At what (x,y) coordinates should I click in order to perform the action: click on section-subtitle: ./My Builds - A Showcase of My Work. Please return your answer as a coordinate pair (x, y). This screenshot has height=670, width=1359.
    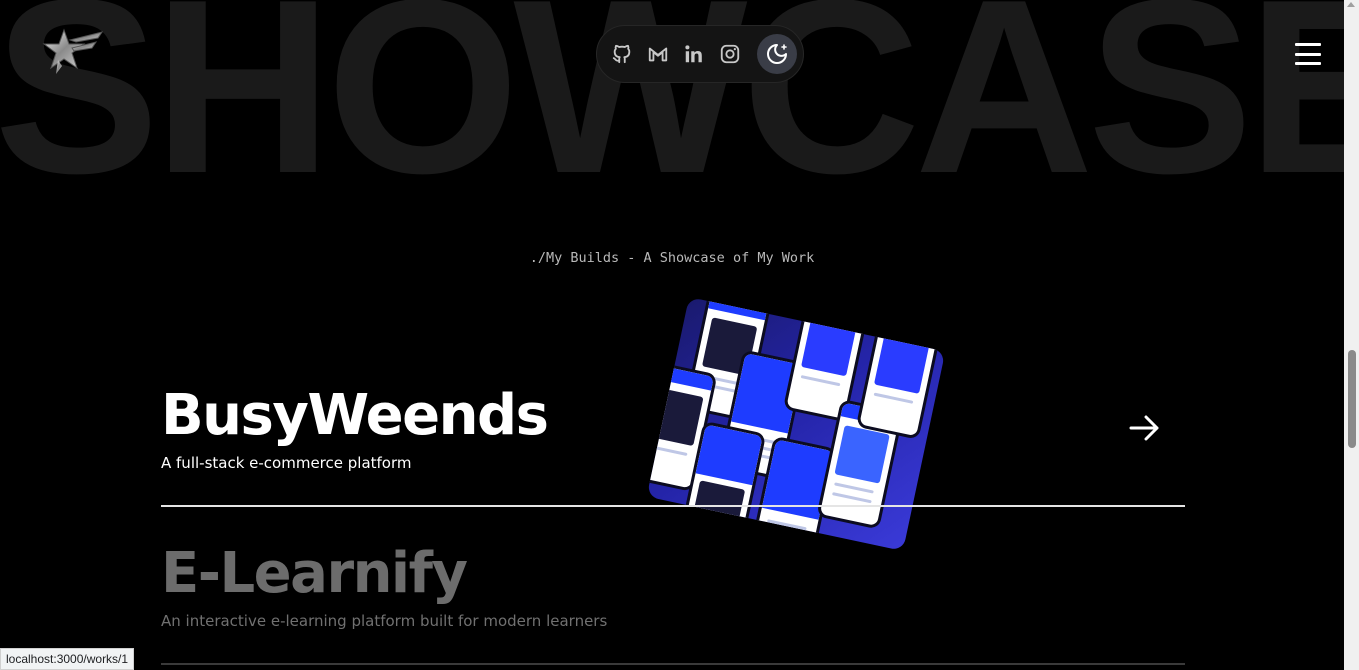
    Looking at the image, I should click on (672, 258).